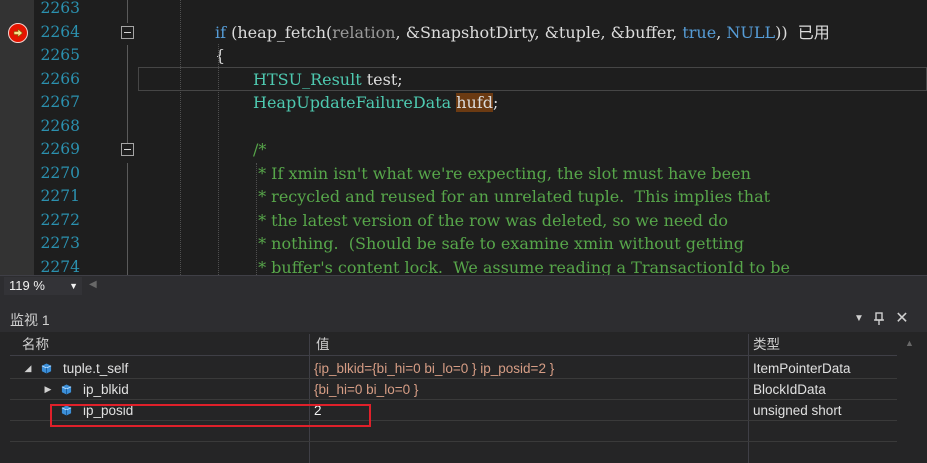  I want to click on code-token: )) 已用, so click(802, 32).